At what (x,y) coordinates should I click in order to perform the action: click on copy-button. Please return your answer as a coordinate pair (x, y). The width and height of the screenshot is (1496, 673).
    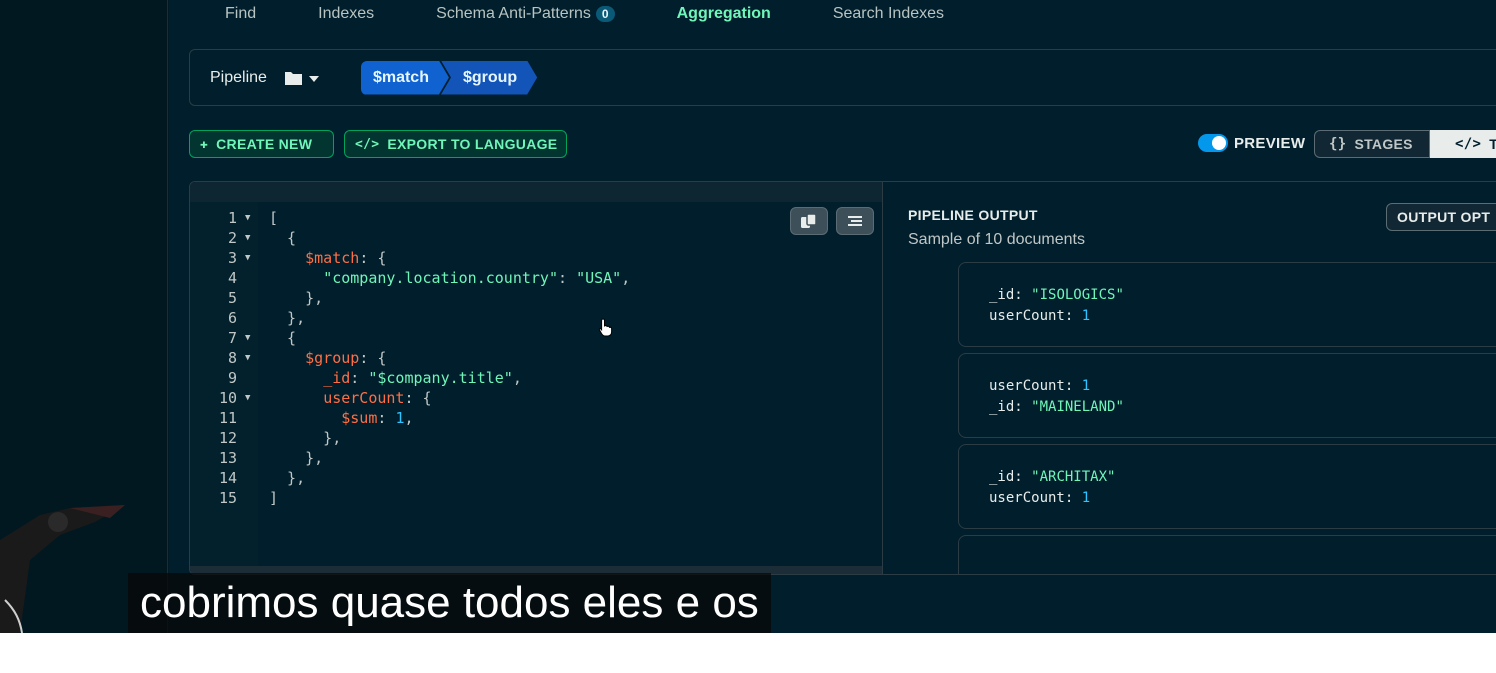
    Looking at the image, I should click on (809, 221).